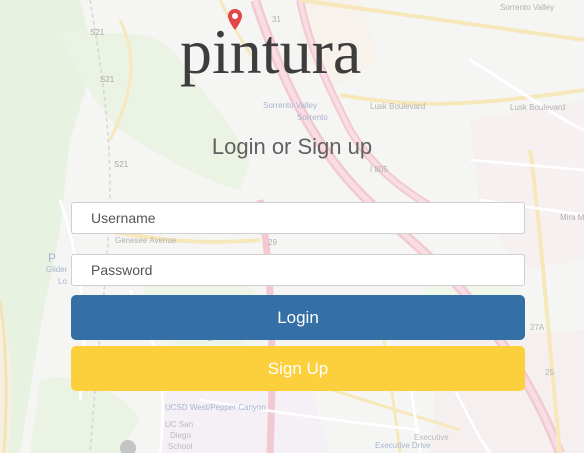  What do you see at coordinates (298, 218) in the screenshot?
I see `username-input` at bounding box center [298, 218].